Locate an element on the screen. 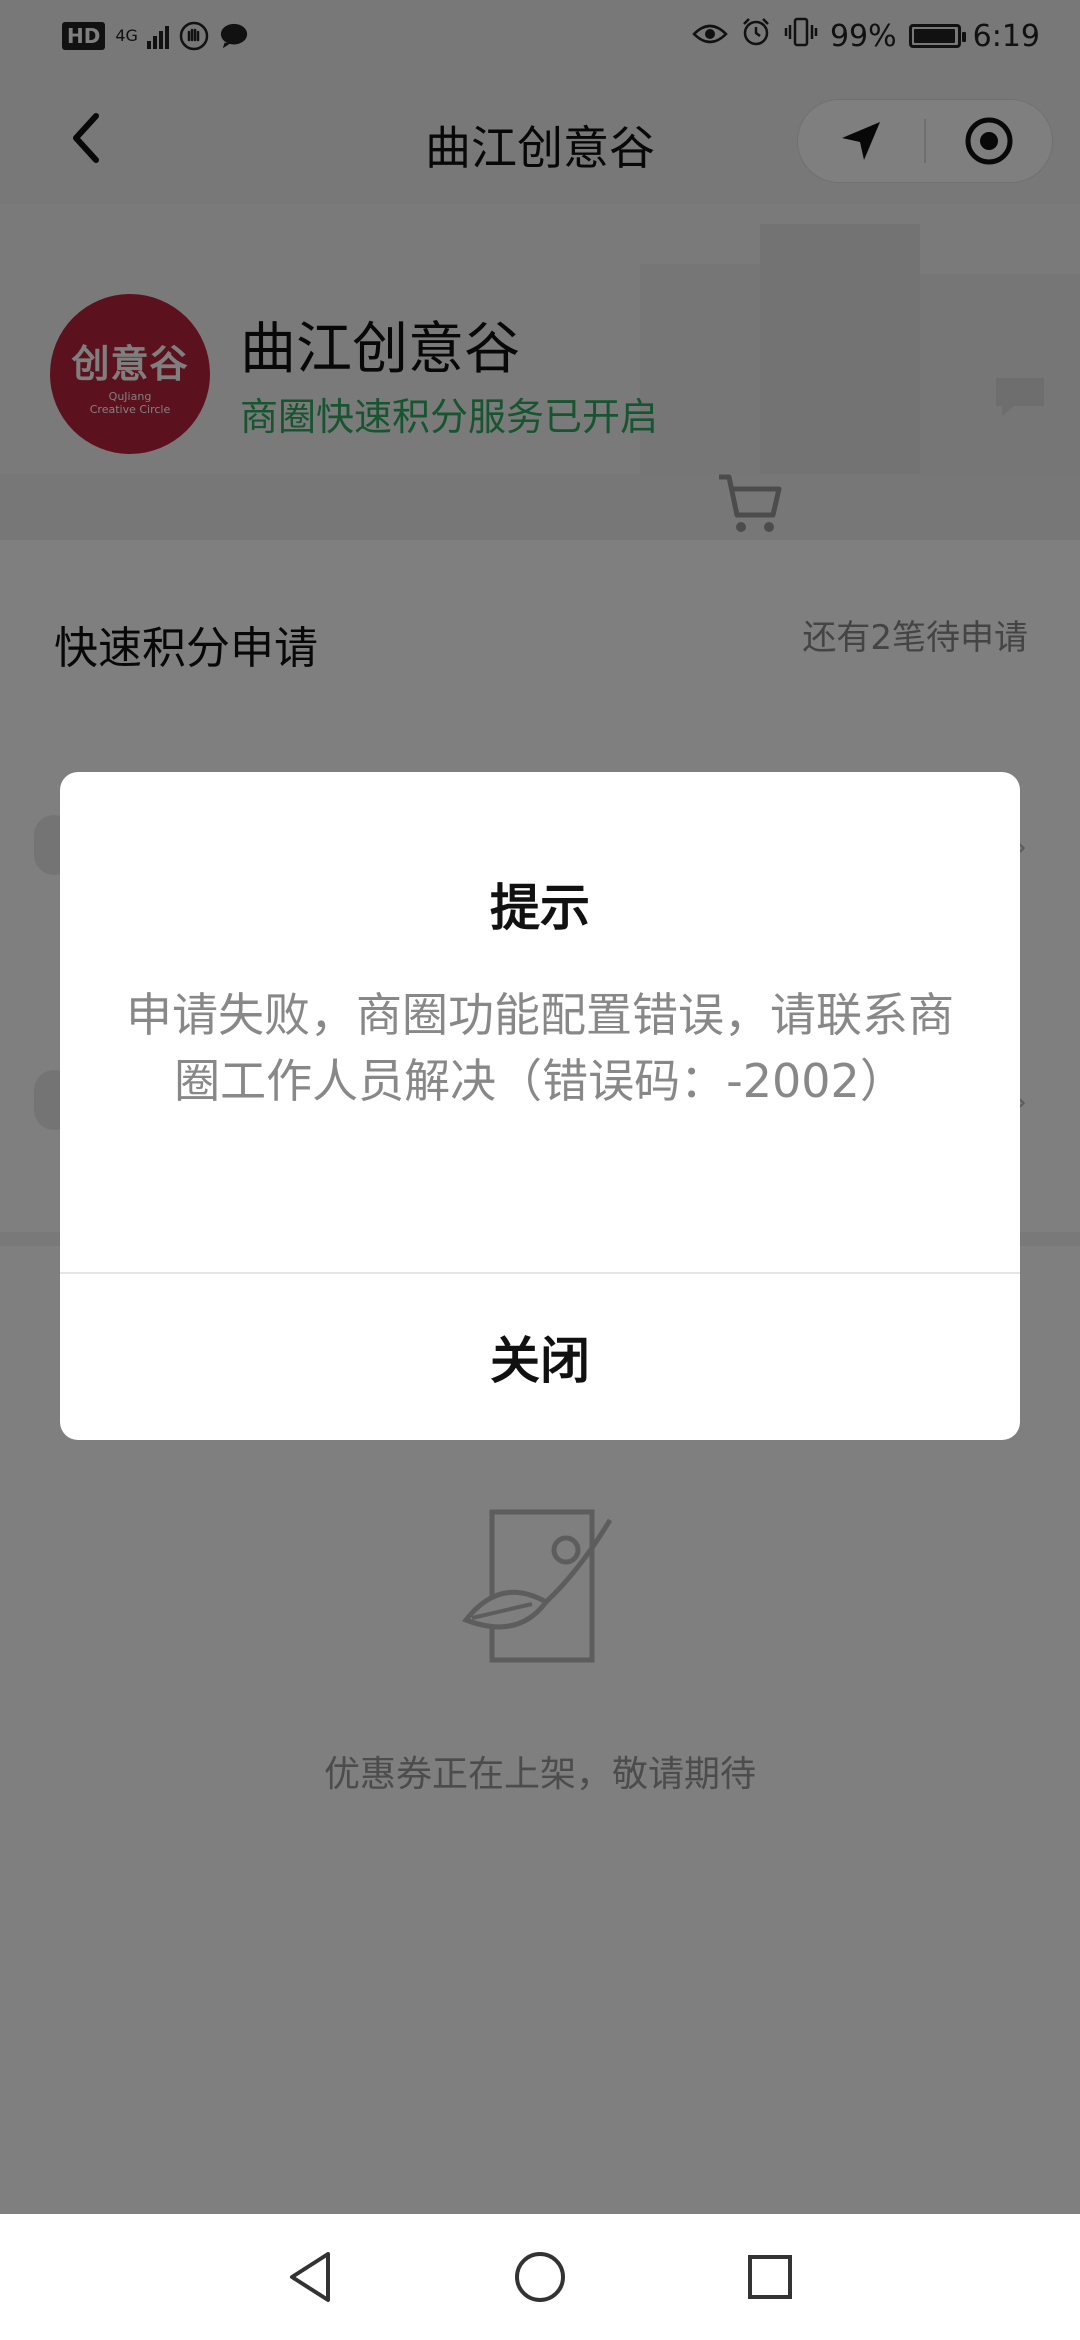 This screenshot has width=1080, height=2340. recents-square-icon is located at coordinates (770, 2277).